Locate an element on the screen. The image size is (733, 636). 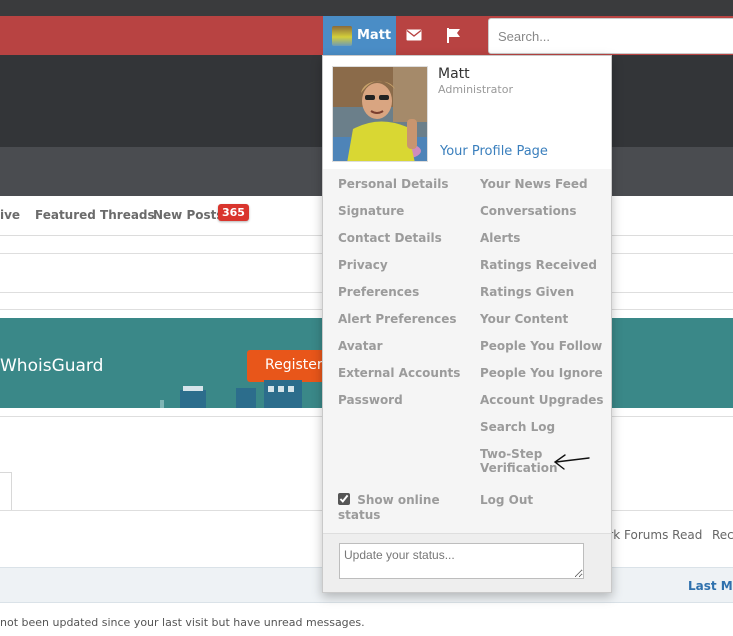
profile-photo is located at coordinates (380, 114).